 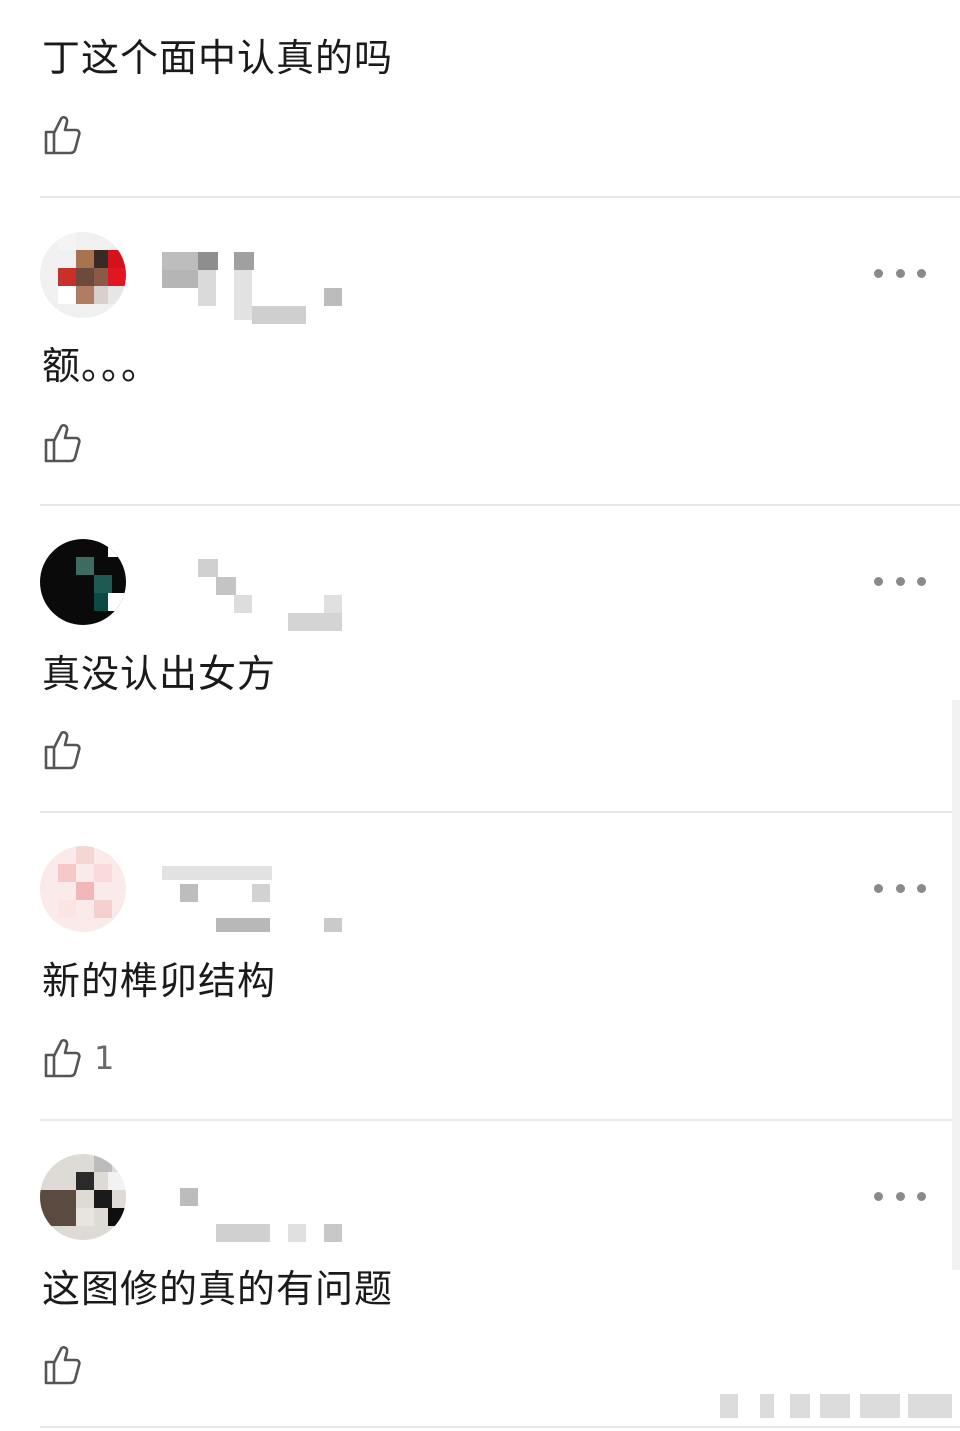 What do you see at coordinates (836, 1407) in the screenshot?
I see `watermark` at bounding box center [836, 1407].